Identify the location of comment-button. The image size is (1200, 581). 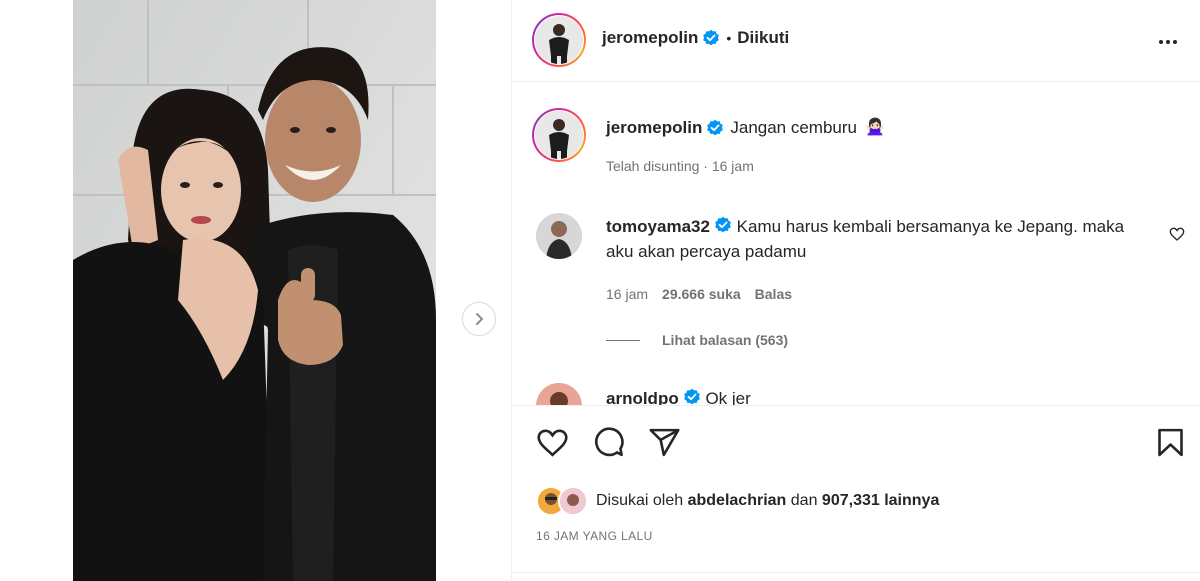
(608, 445).